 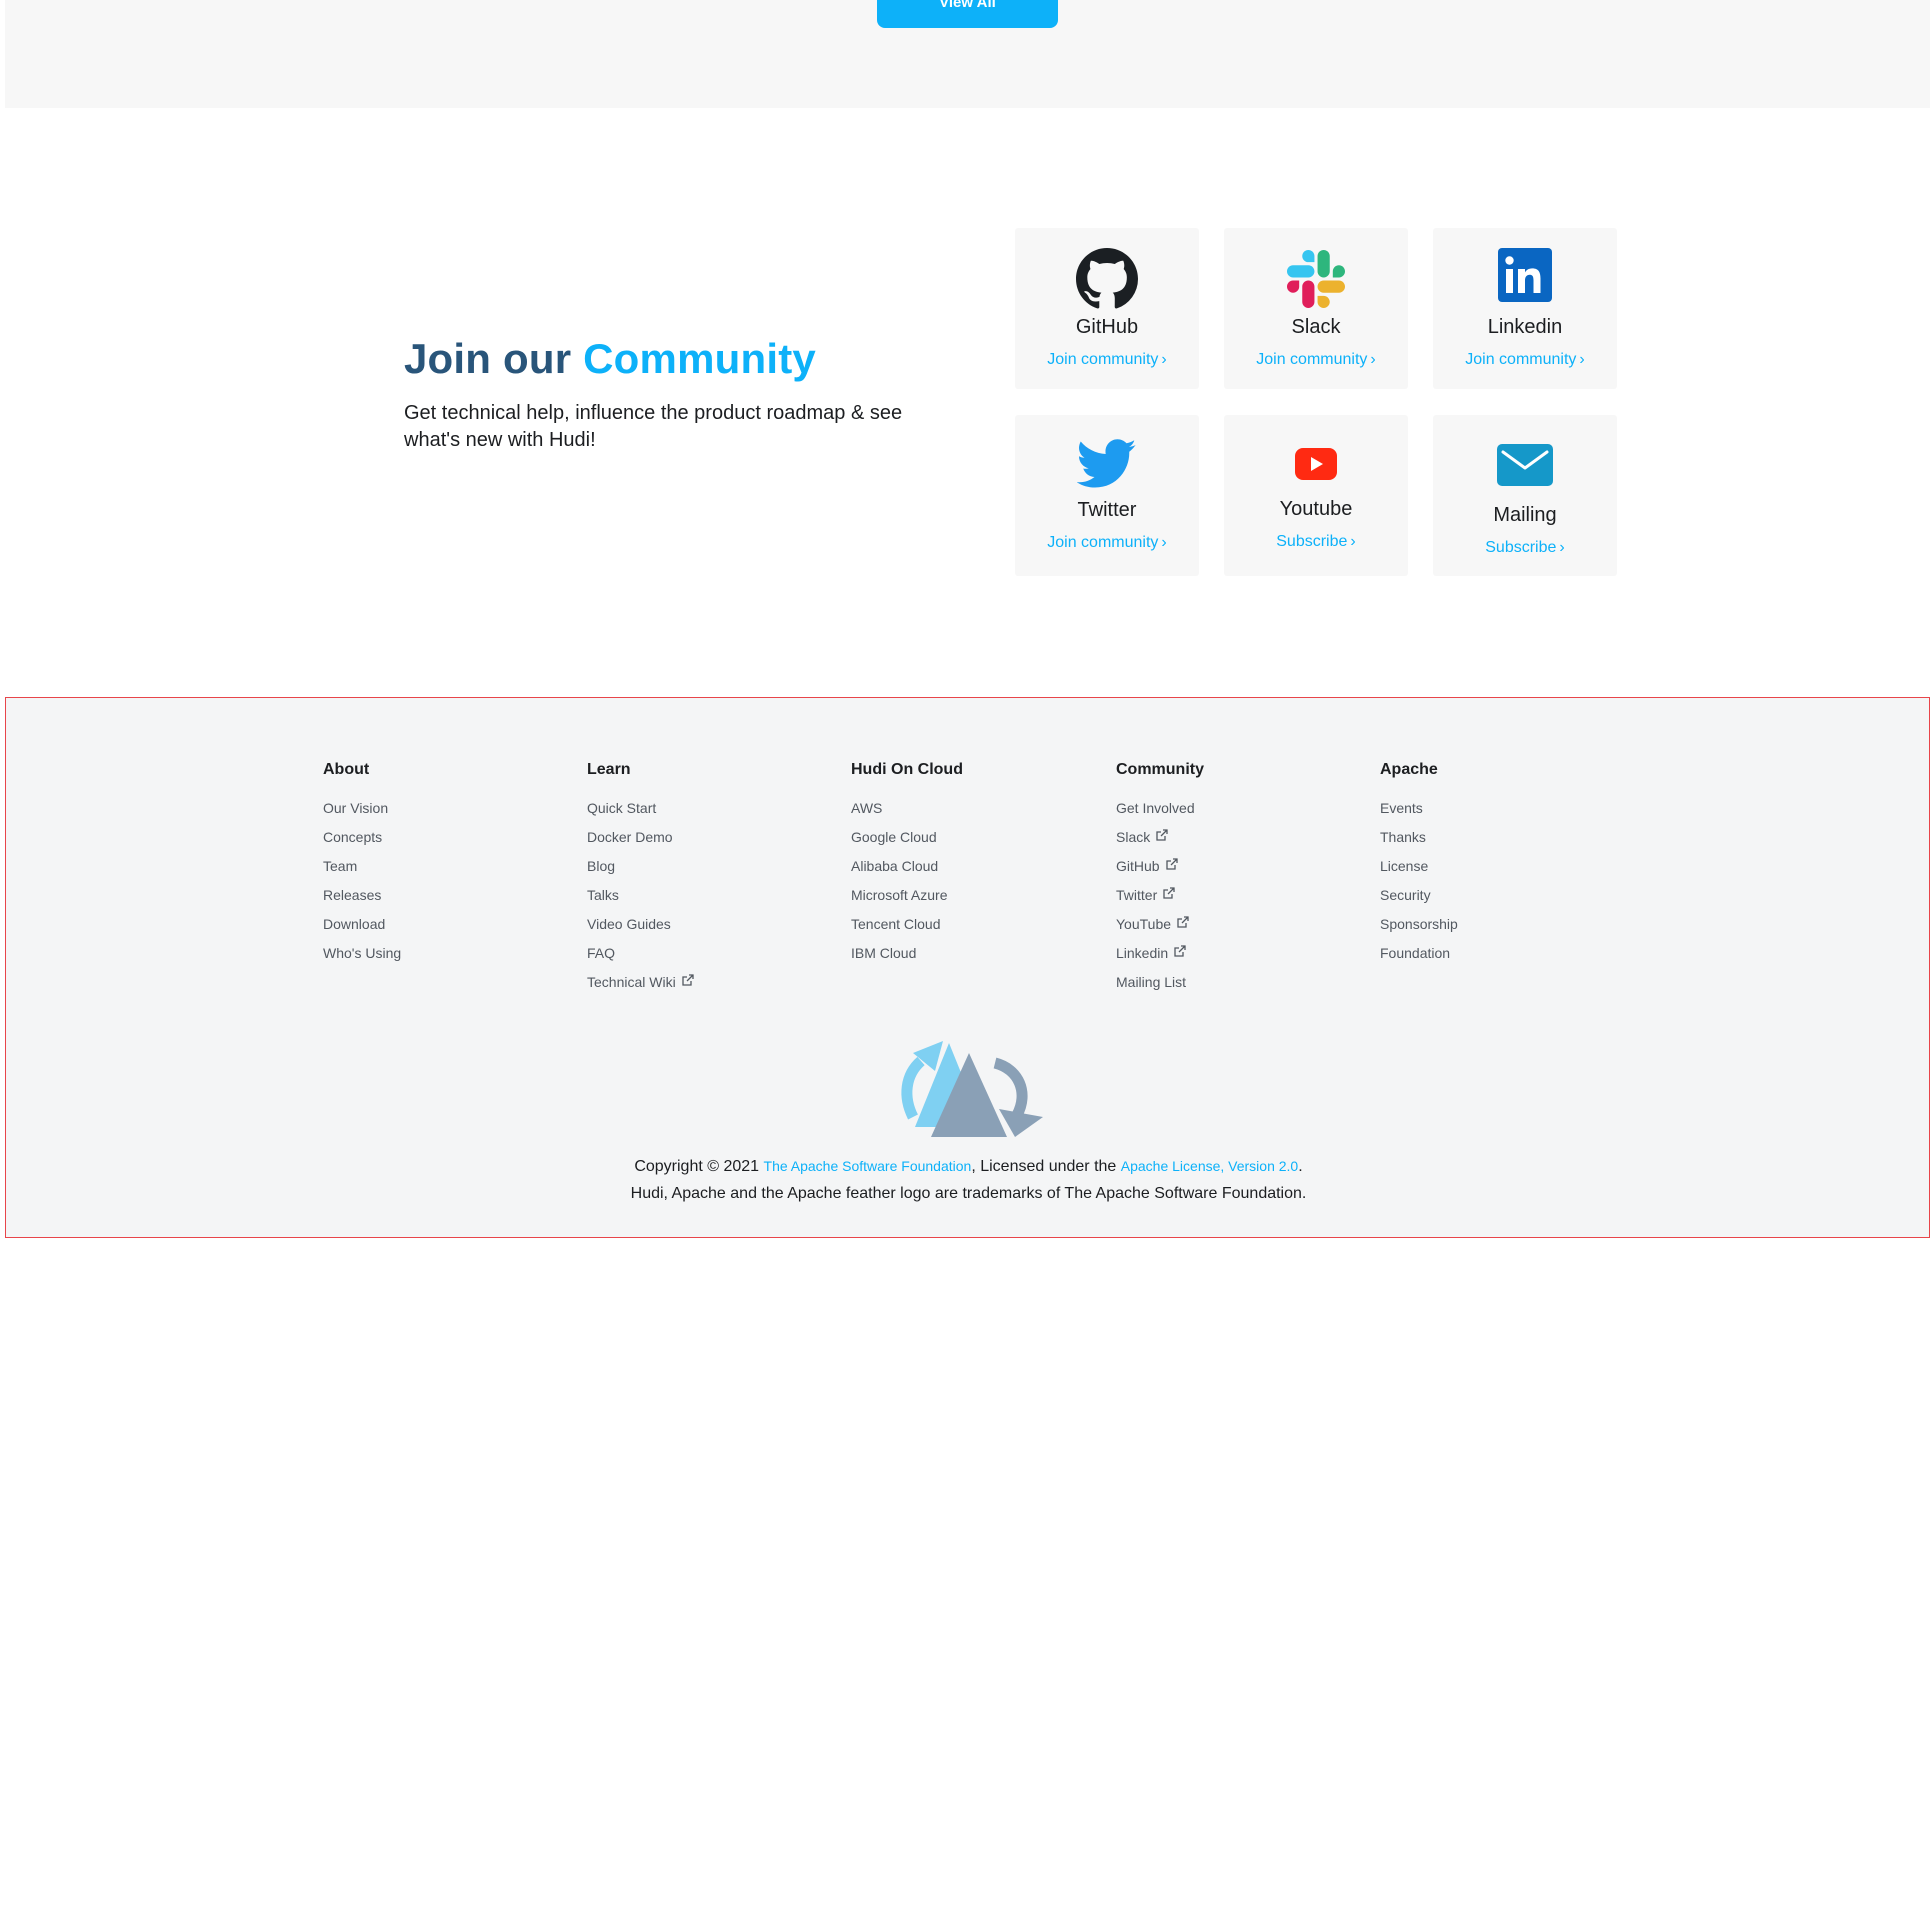 I want to click on footer-link-label: Twitter, so click(x=1137, y=895).